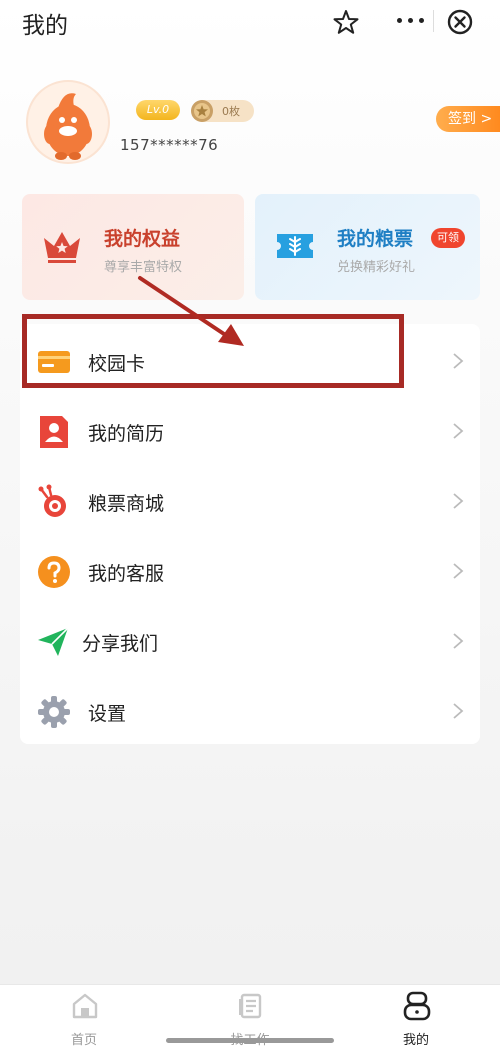 The width and height of the screenshot is (500, 1049). I want to click on my-rights-title: 我的权益, so click(142, 239).